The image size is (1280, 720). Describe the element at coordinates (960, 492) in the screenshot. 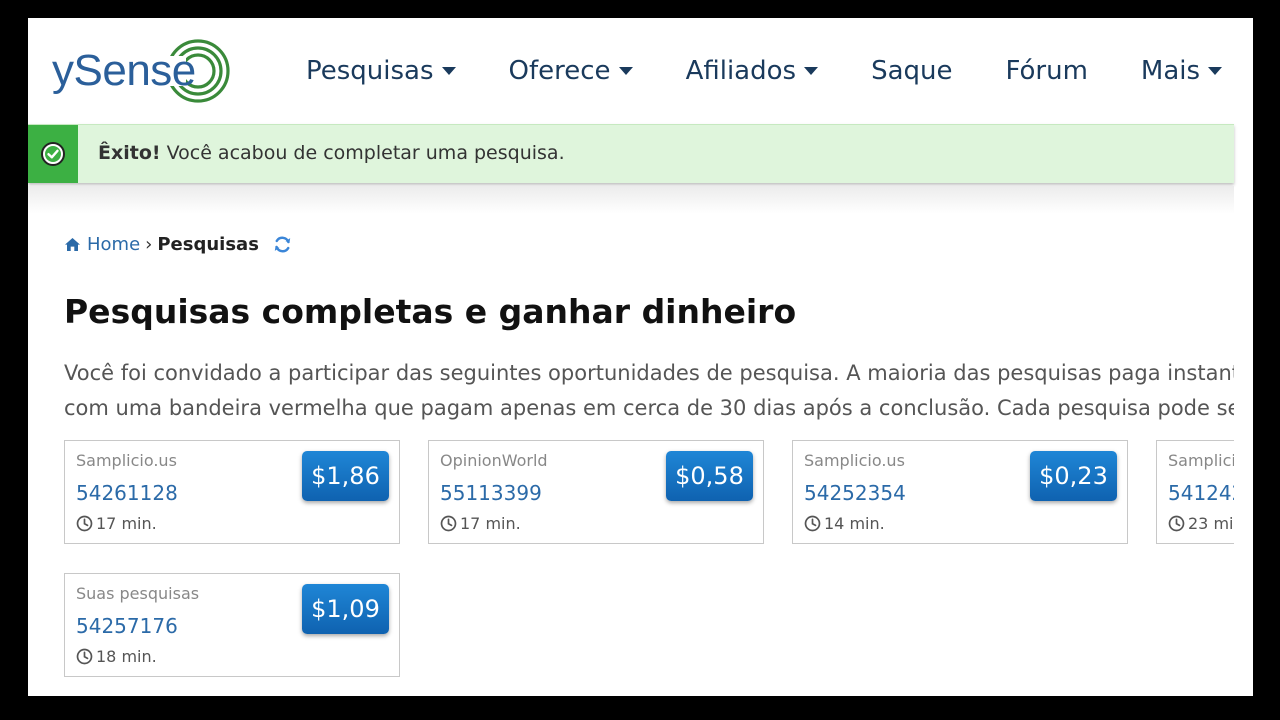

I see `survey-card: Samplicio.us 54252354 14 min. $0,23` at that location.